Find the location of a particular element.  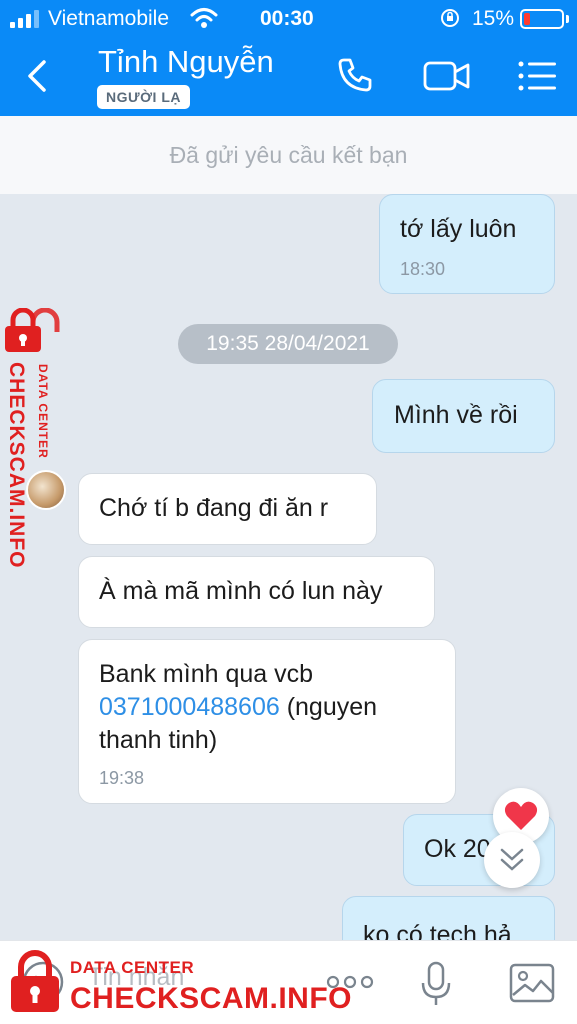

clock: 00:30 is located at coordinates (287, 18).